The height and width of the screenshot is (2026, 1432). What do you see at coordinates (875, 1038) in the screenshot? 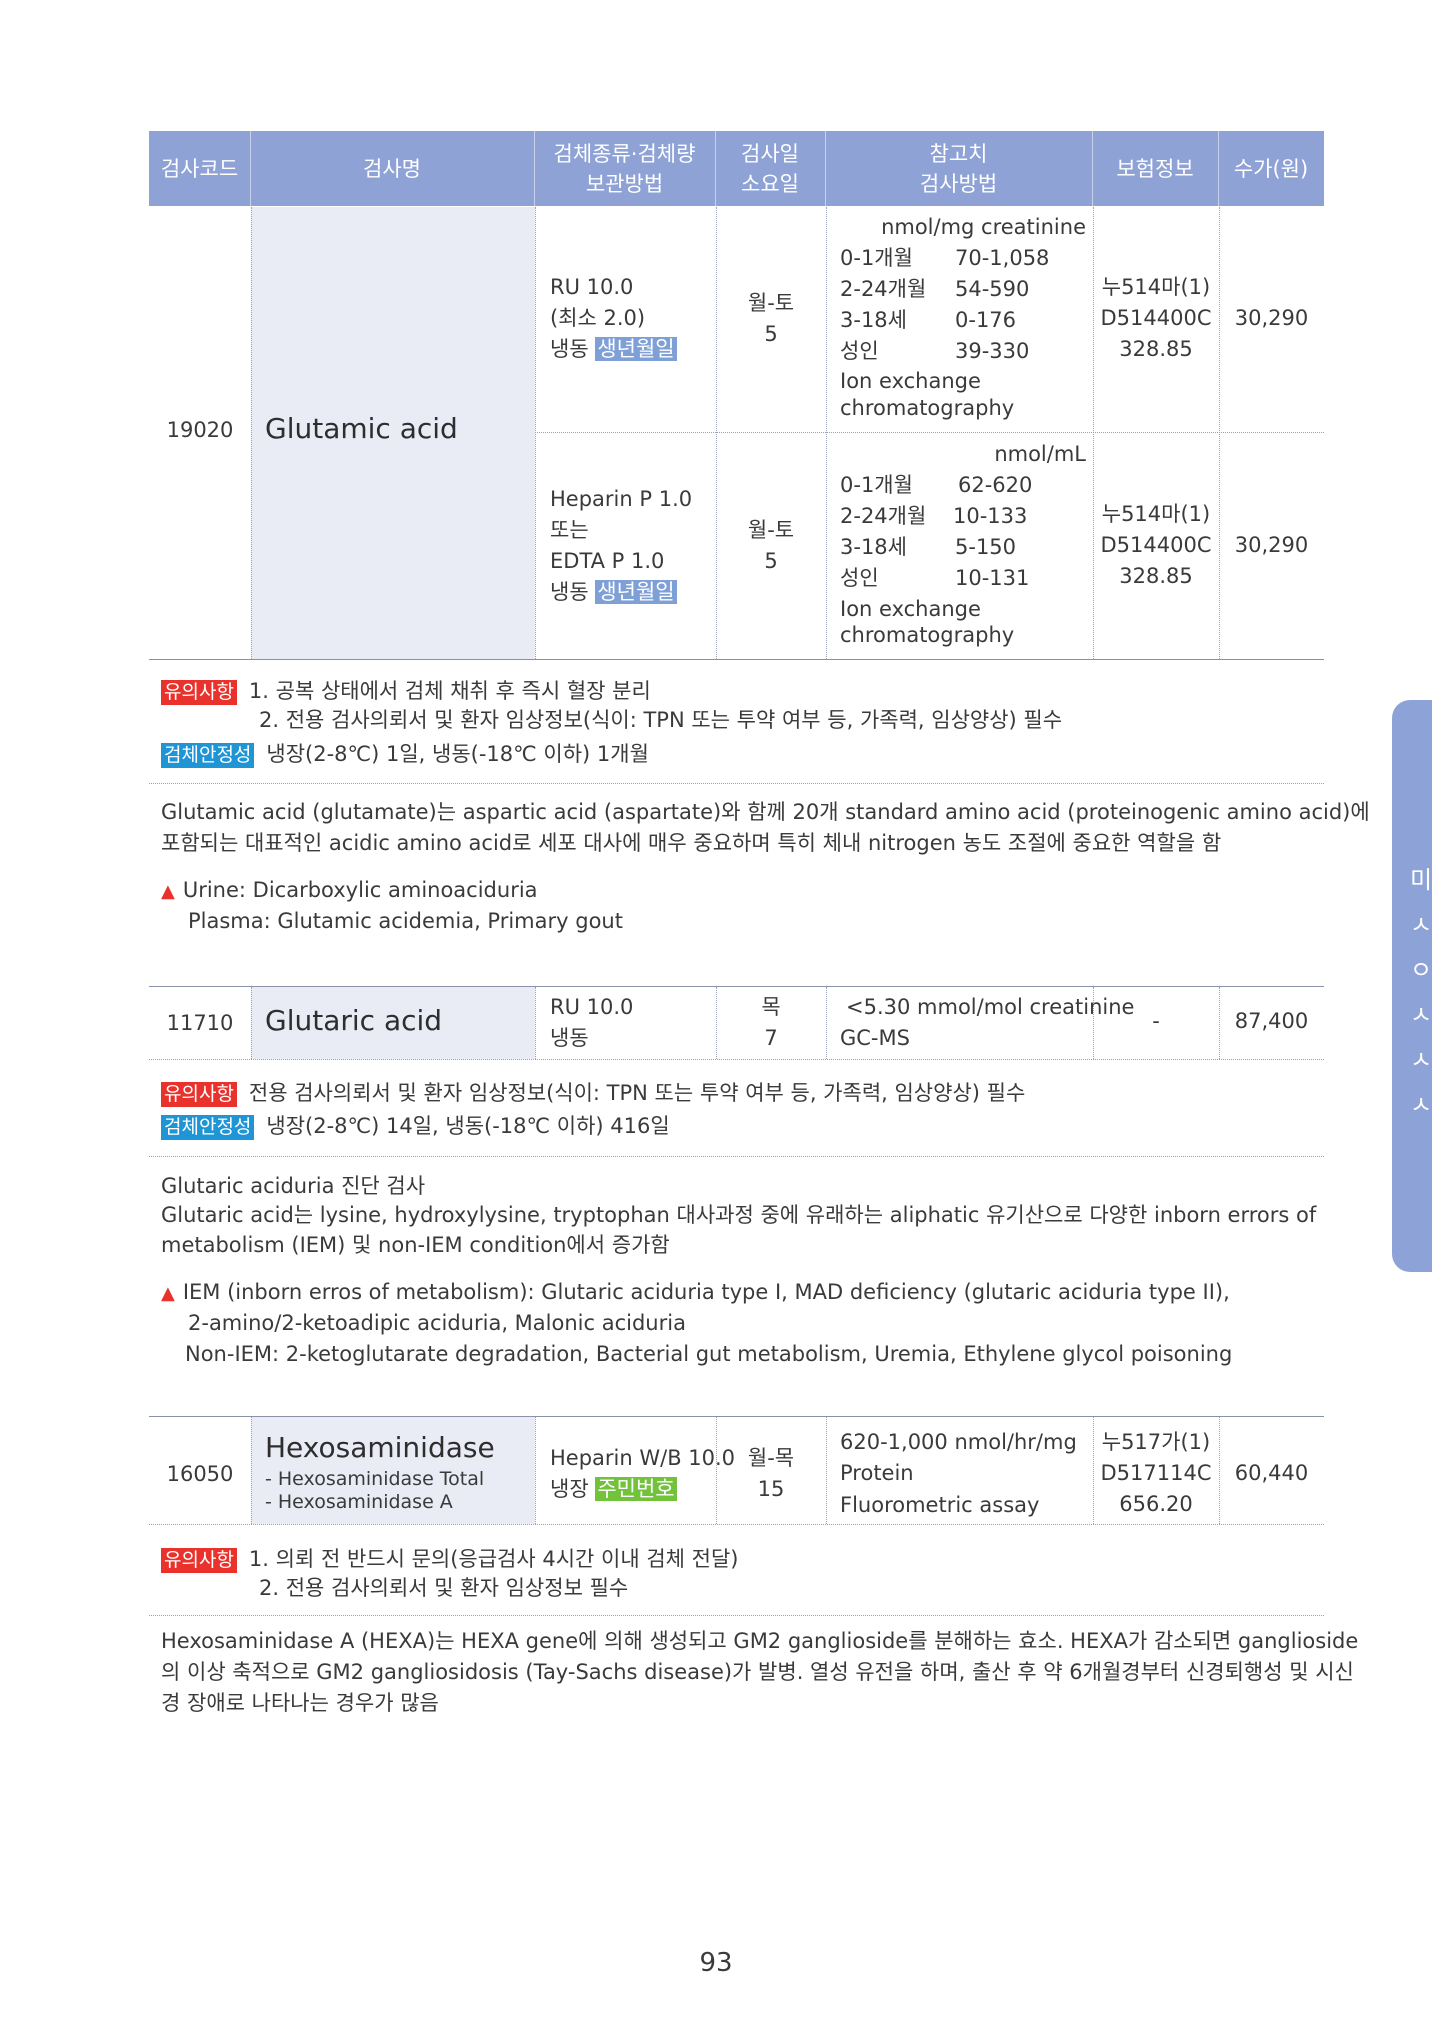
I see `method: GC-MS` at bounding box center [875, 1038].